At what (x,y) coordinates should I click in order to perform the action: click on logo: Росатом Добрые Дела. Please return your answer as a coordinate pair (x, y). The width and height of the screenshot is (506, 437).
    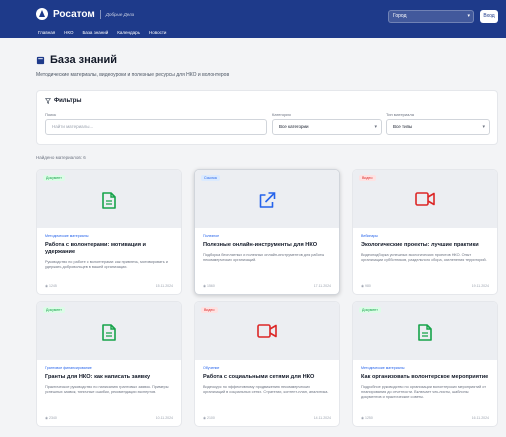
    Looking at the image, I should click on (85, 14).